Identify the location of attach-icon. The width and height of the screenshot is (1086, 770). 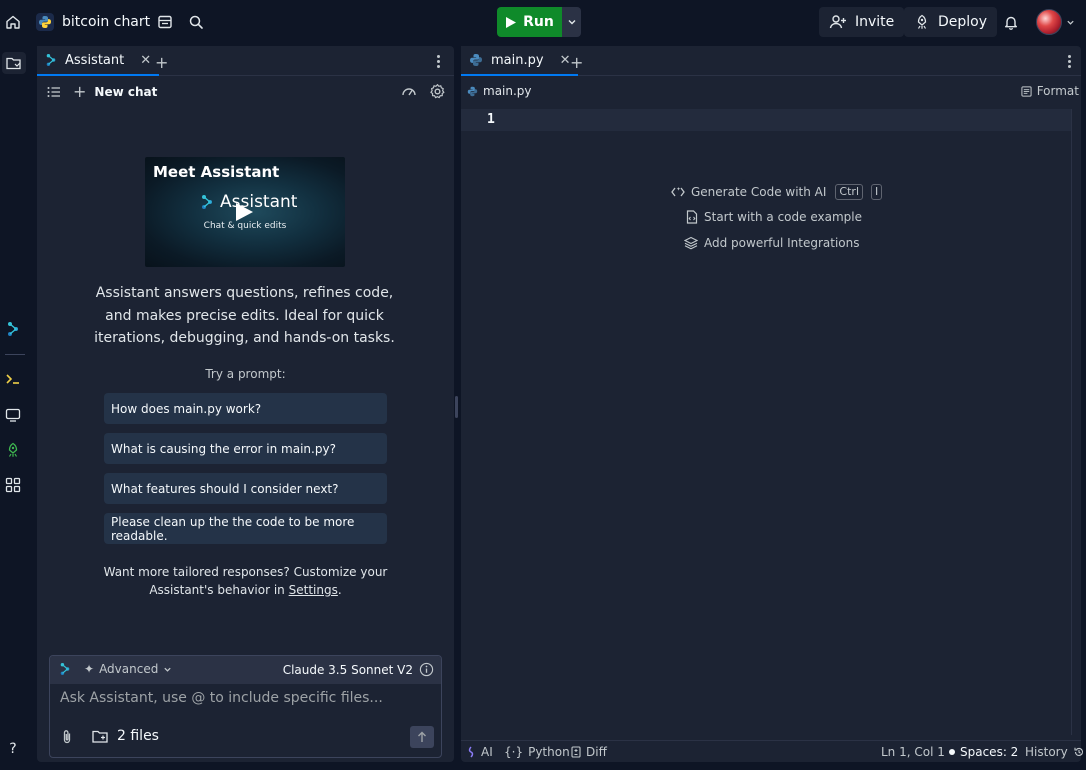
(67, 737).